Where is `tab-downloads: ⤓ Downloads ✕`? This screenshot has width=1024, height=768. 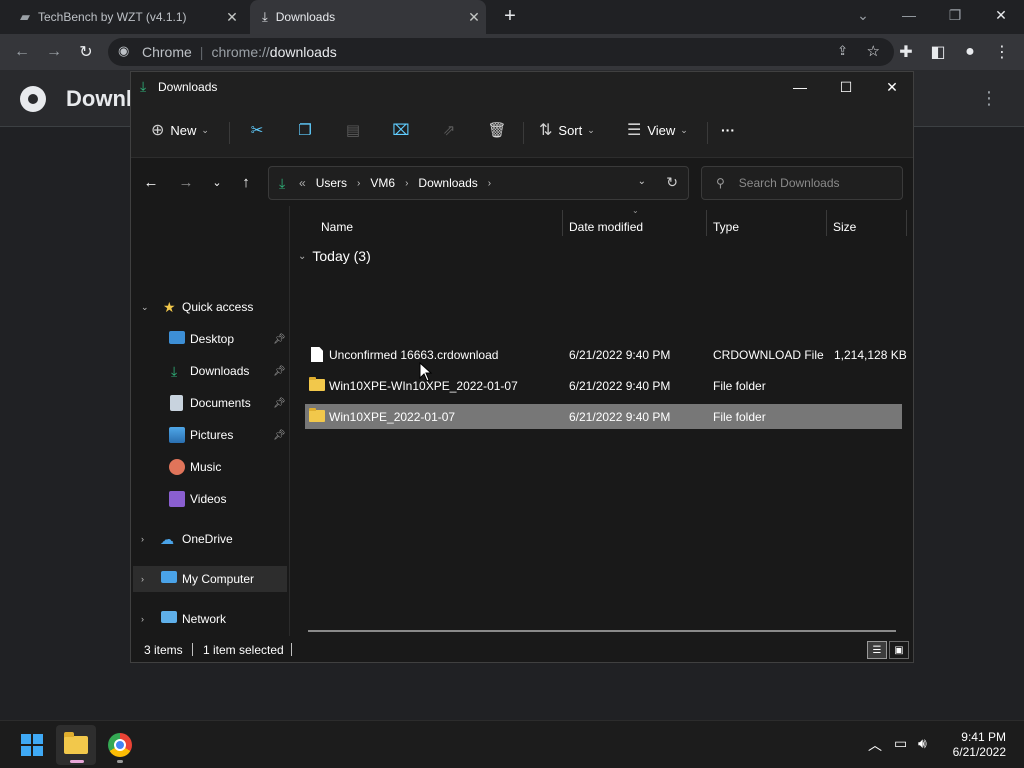 tab-downloads: ⤓ Downloads ✕ is located at coordinates (368, 17).